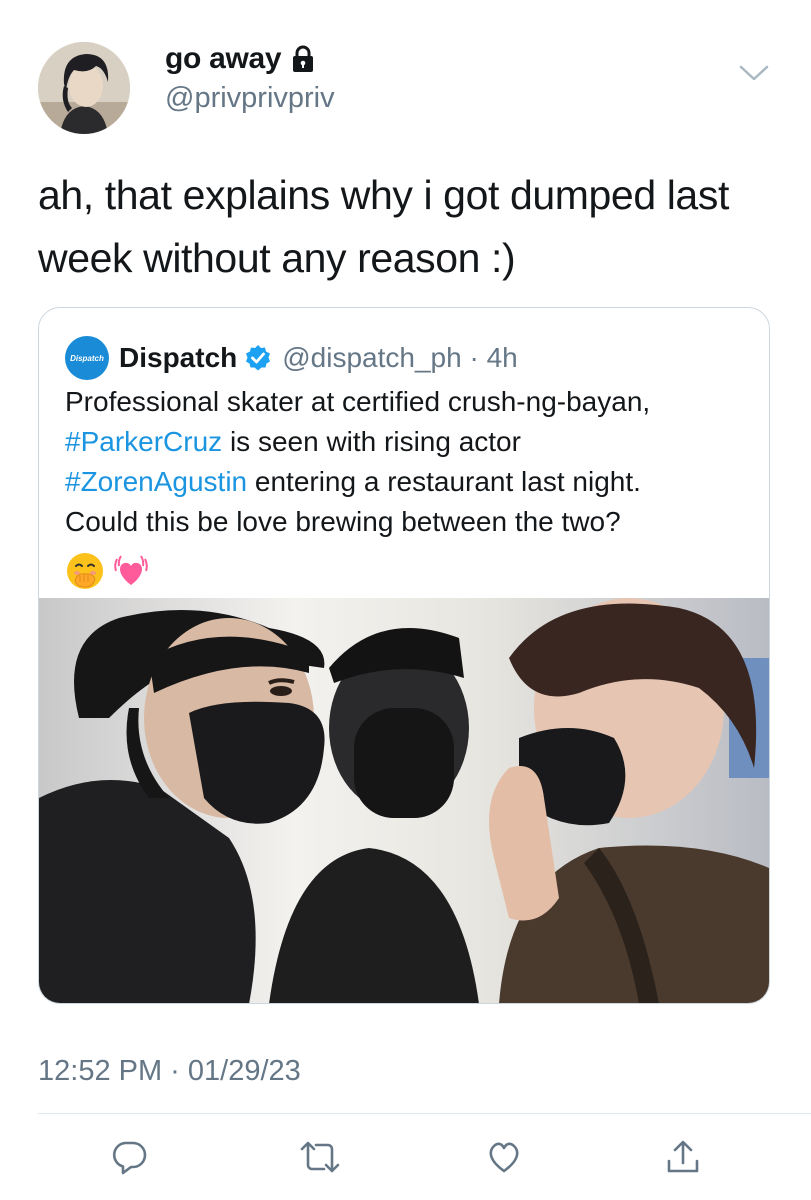 The height and width of the screenshot is (1200, 811). What do you see at coordinates (108, 571) in the screenshot?
I see `emoji-row` at bounding box center [108, 571].